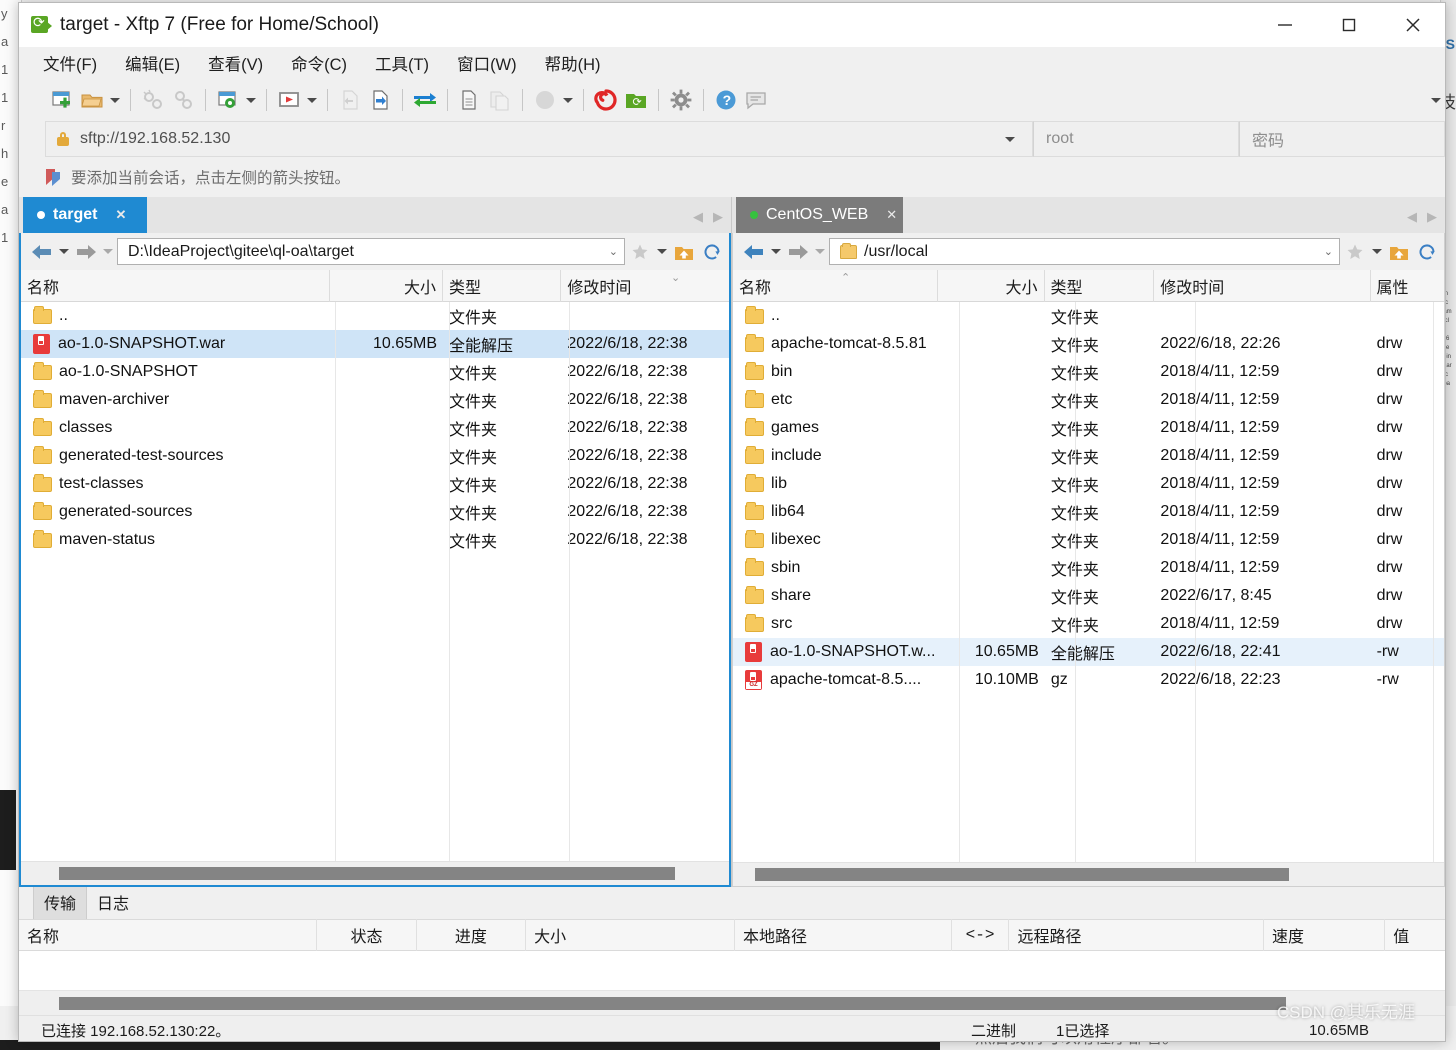  What do you see at coordinates (1010, 139) in the screenshot?
I see `url-dropdown-icon` at bounding box center [1010, 139].